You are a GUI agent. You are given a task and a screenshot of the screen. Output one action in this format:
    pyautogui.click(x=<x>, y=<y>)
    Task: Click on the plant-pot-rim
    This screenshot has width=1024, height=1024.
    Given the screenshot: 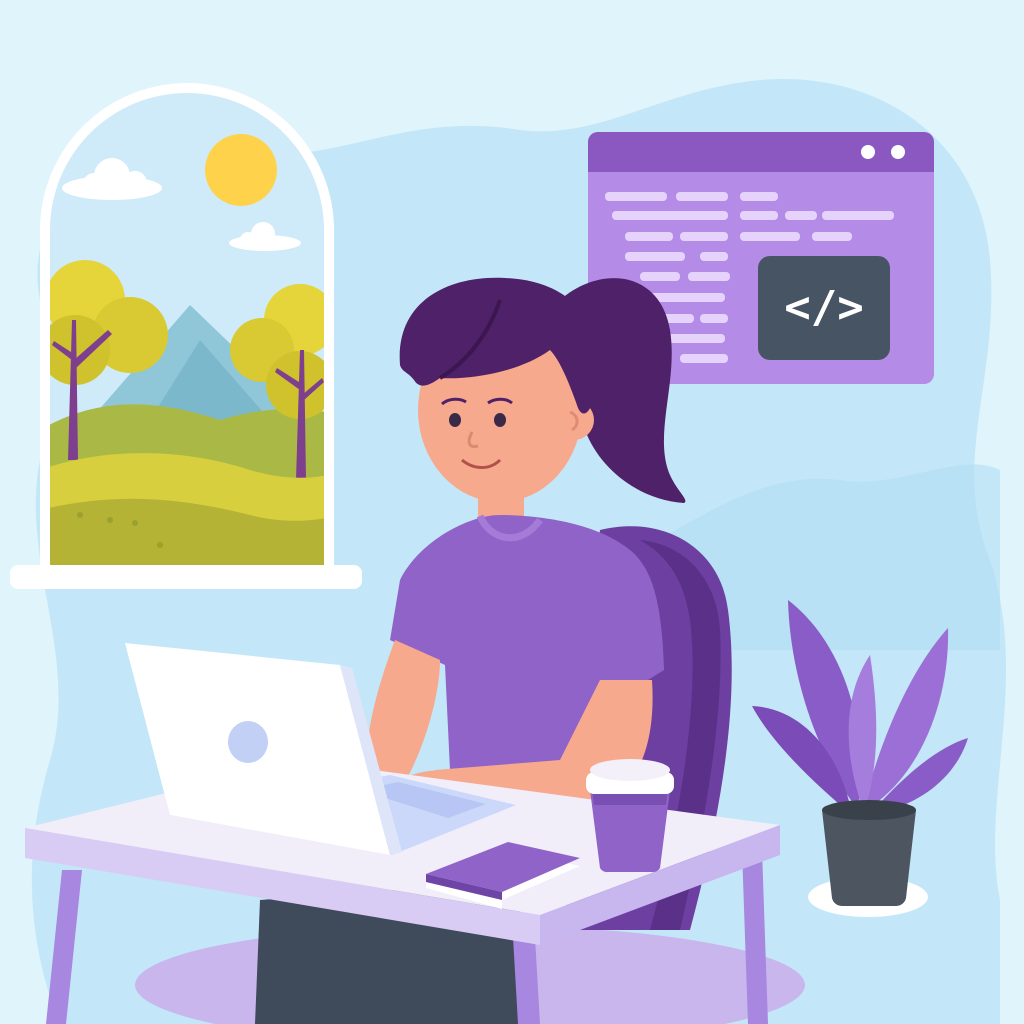 What is the action you would take?
    pyautogui.click(x=869, y=810)
    